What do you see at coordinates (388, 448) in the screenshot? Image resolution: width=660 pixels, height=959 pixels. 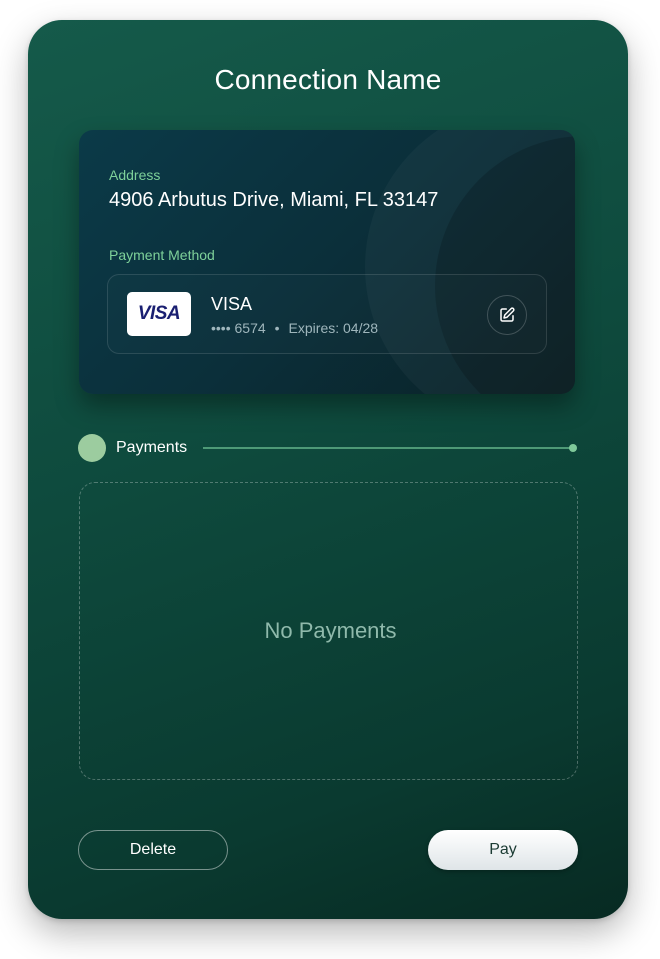 I see `section-divider` at bounding box center [388, 448].